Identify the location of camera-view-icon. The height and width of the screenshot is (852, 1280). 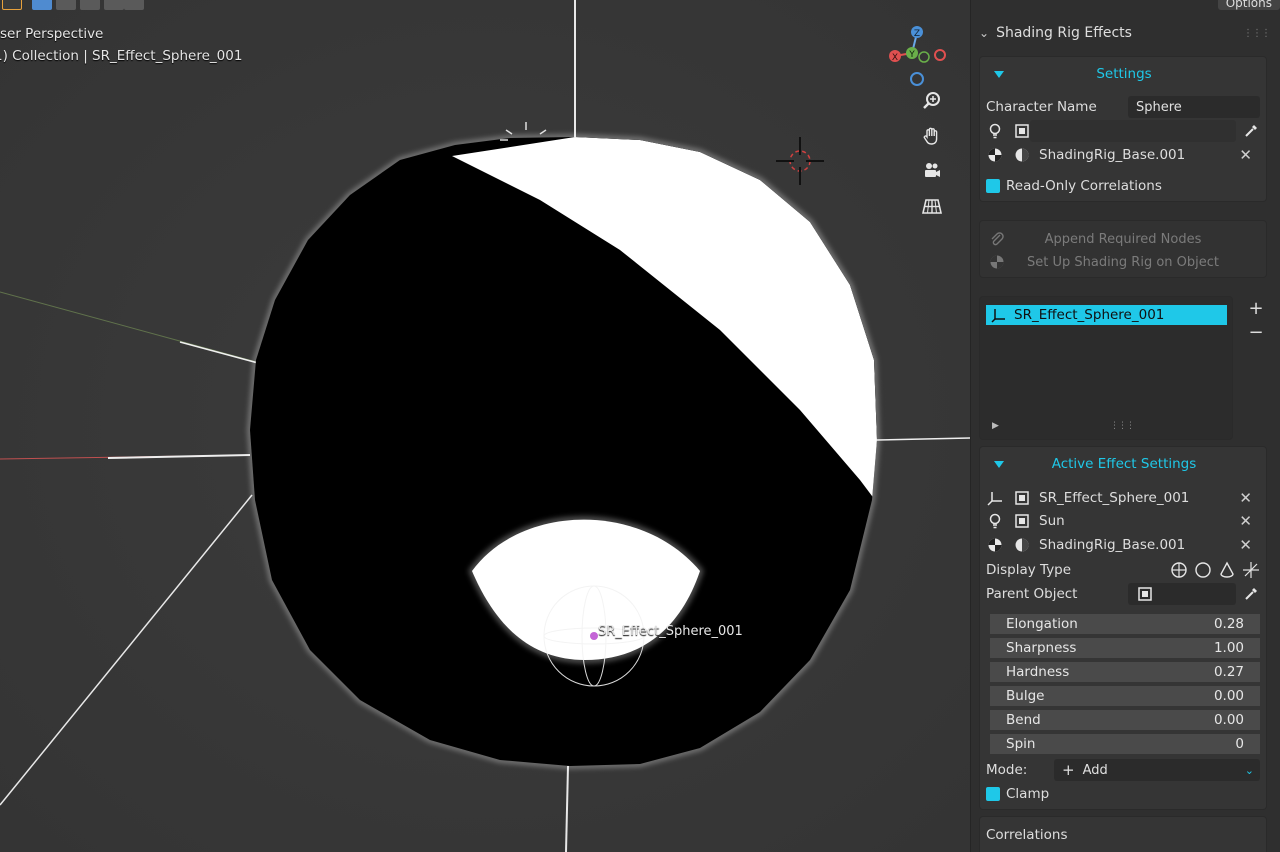
(932, 171).